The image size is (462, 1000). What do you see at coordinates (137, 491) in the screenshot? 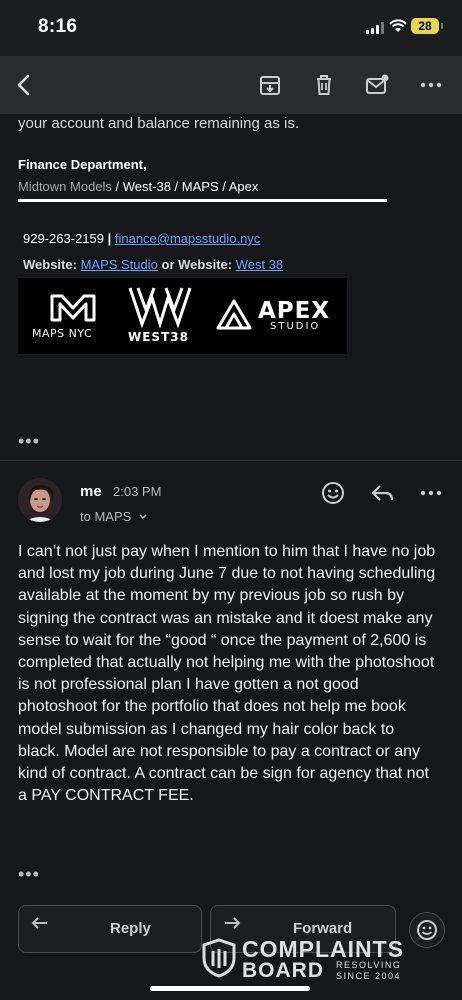
I see `message-time: 2:03 PM` at bounding box center [137, 491].